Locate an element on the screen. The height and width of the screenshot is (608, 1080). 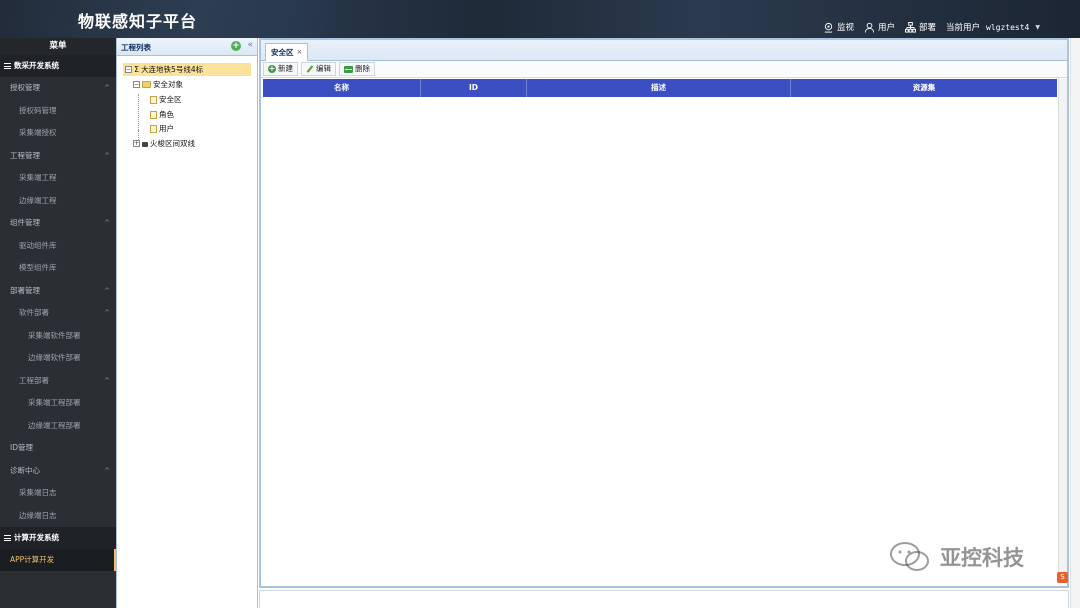
new-button-label: 新建 is located at coordinates (285, 68).